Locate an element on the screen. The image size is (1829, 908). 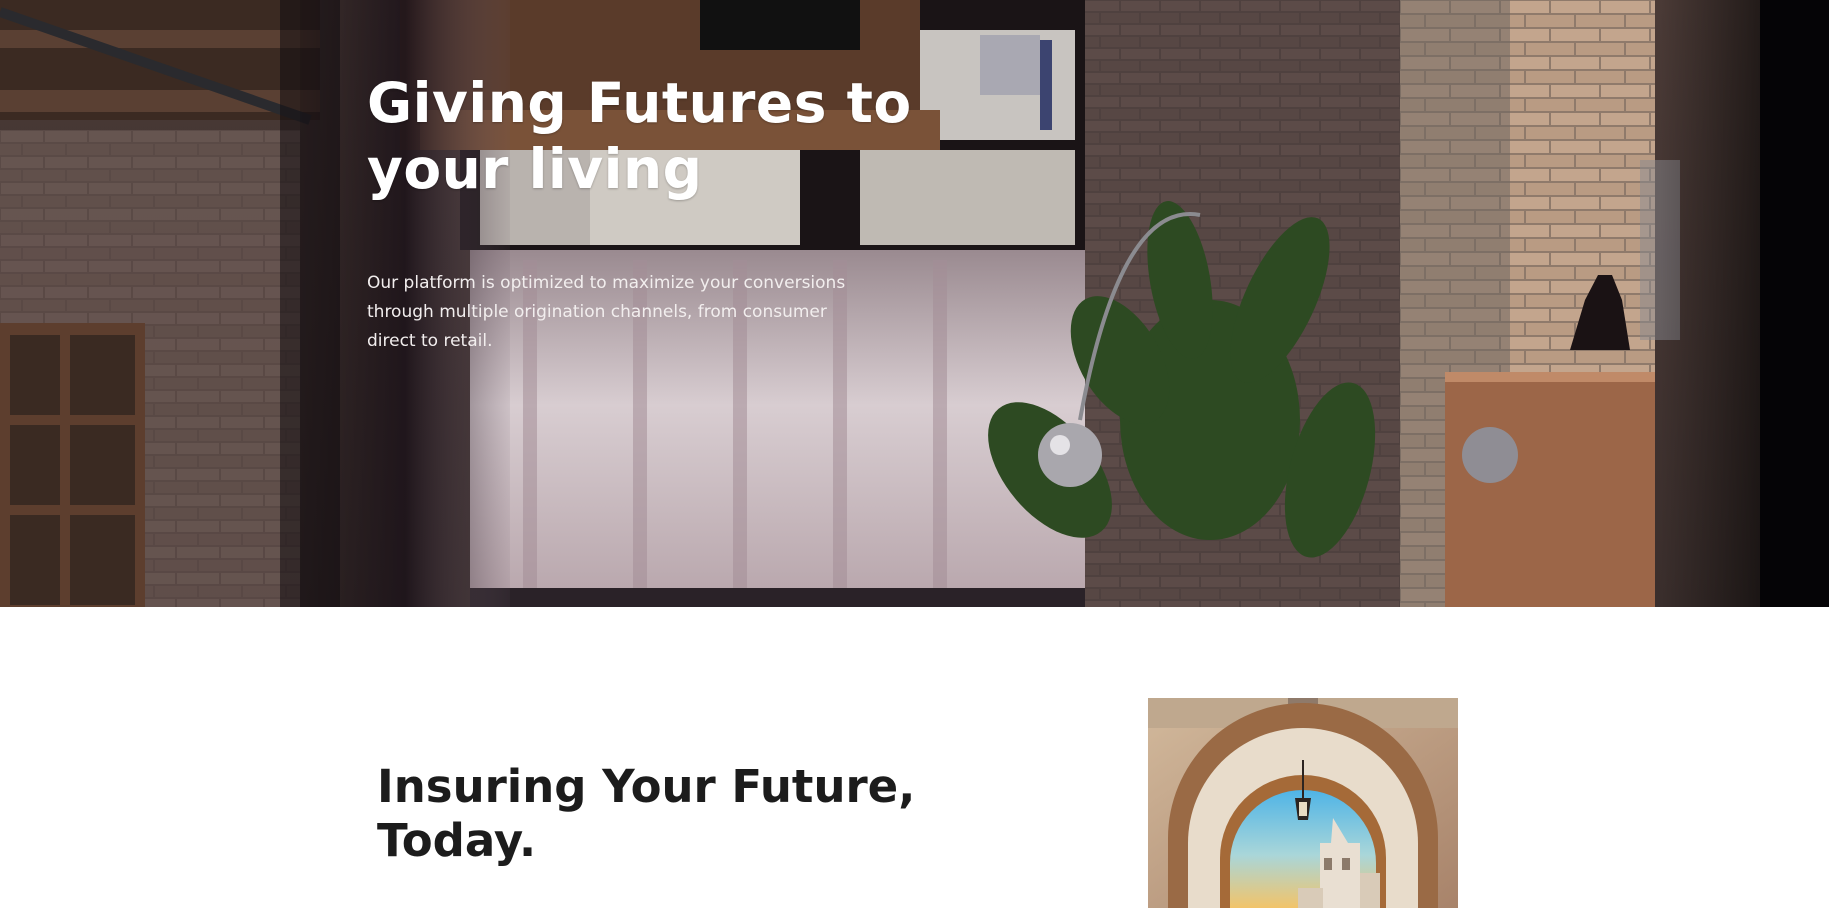
hero-title: Giving Futures to your living is located at coordinates (639, 136).